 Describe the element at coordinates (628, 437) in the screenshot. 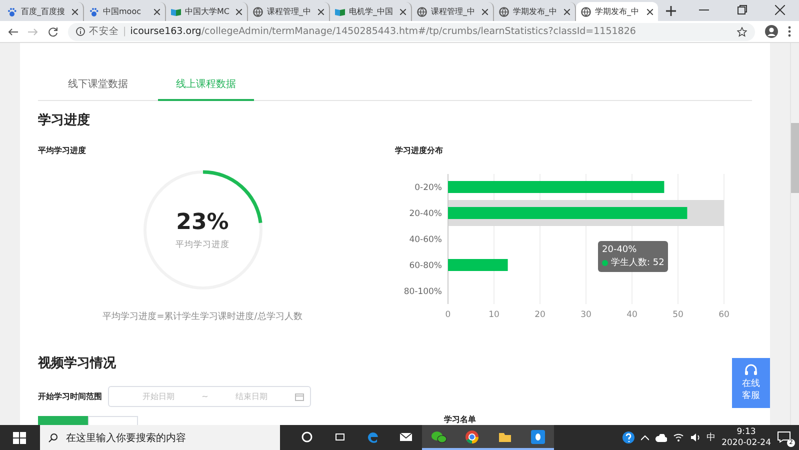

I see `help-icon` at that location.